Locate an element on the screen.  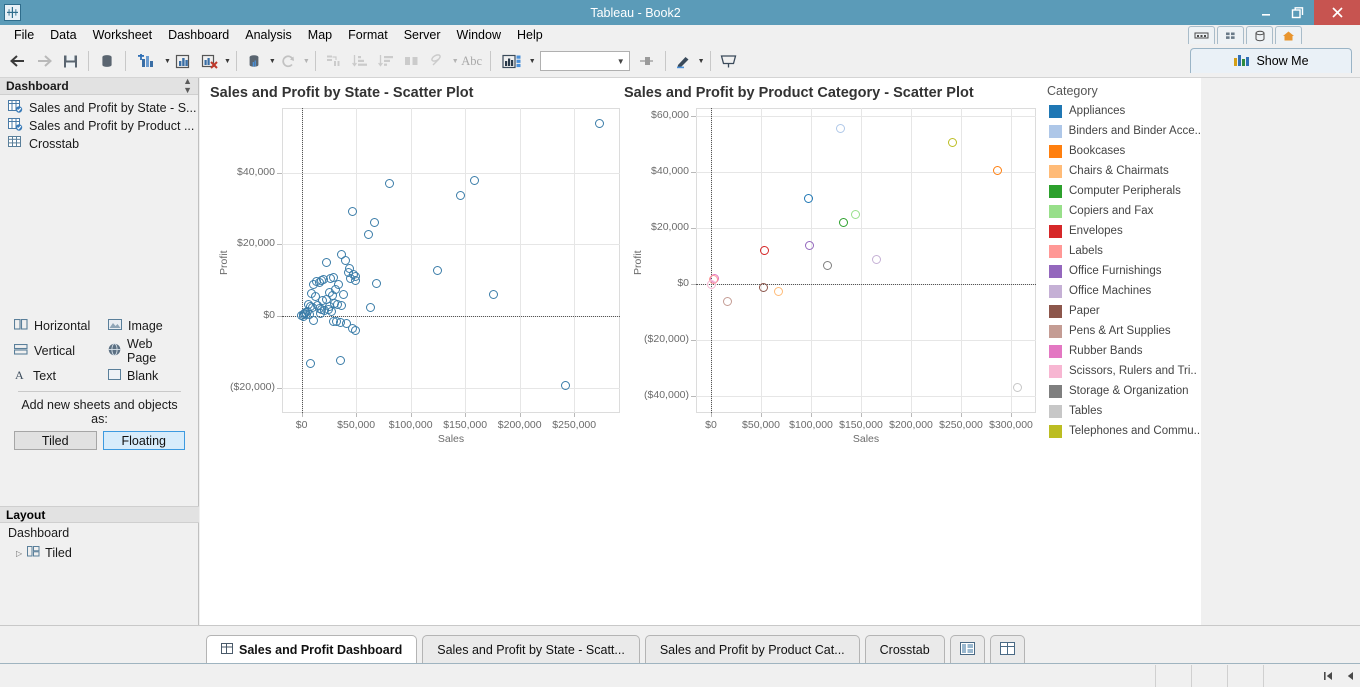
show-me-button: Show Me is located at coordinates (1271, 60).